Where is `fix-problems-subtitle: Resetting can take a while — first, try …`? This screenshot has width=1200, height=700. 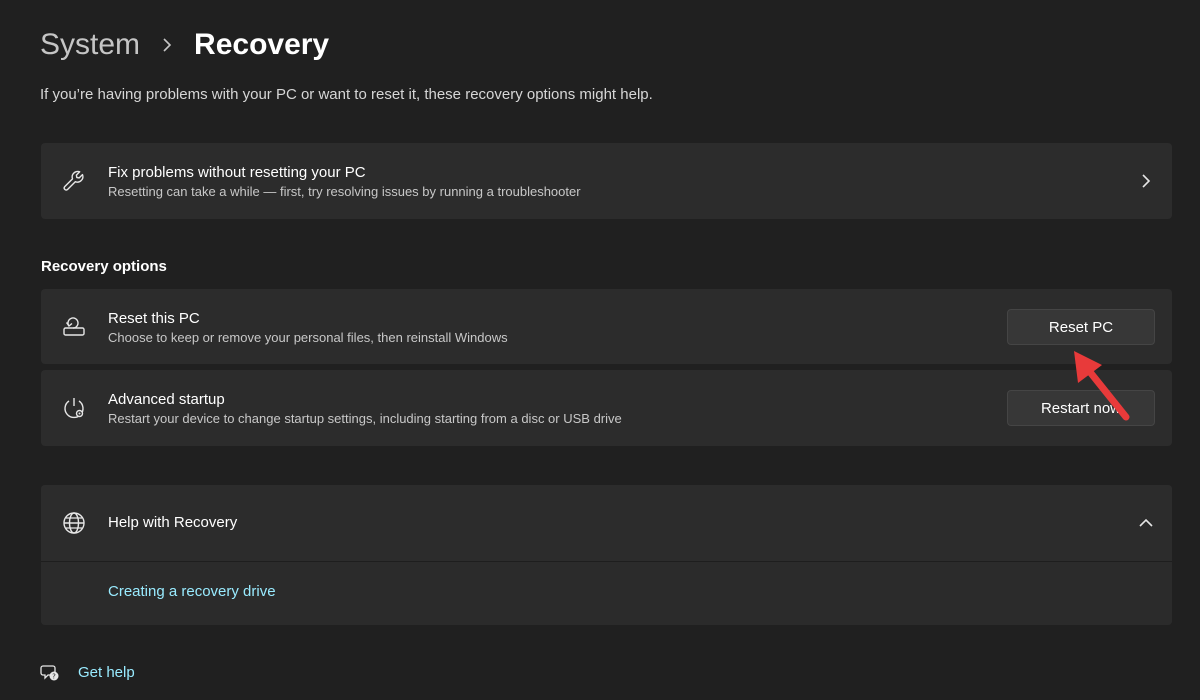
fix-problems-subtitle: Resetting can take a while — first, try … is located at coordinates (344, 191).